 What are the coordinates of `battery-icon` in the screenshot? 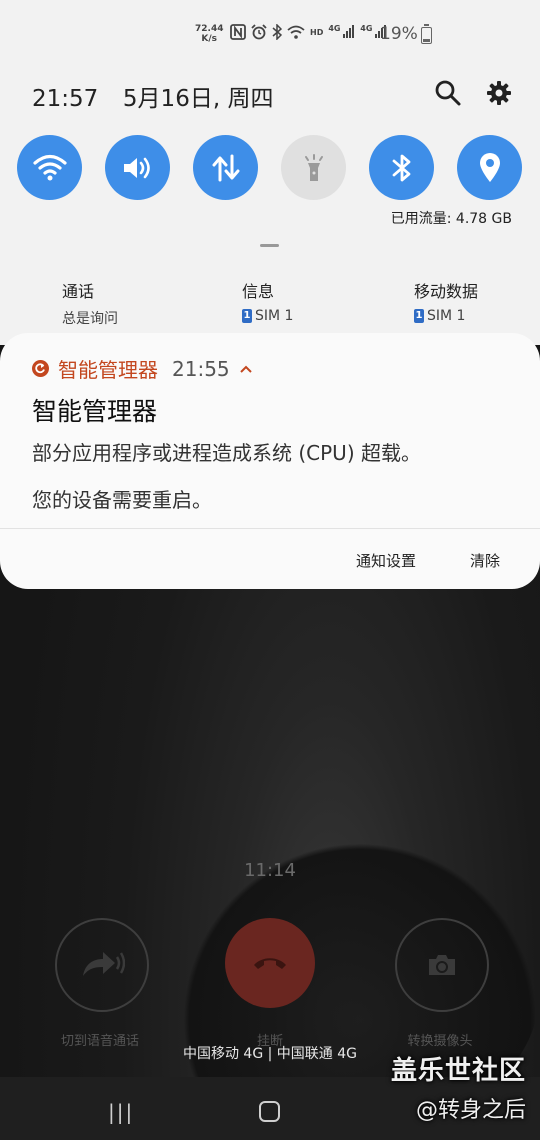 It's located at (426, 34).